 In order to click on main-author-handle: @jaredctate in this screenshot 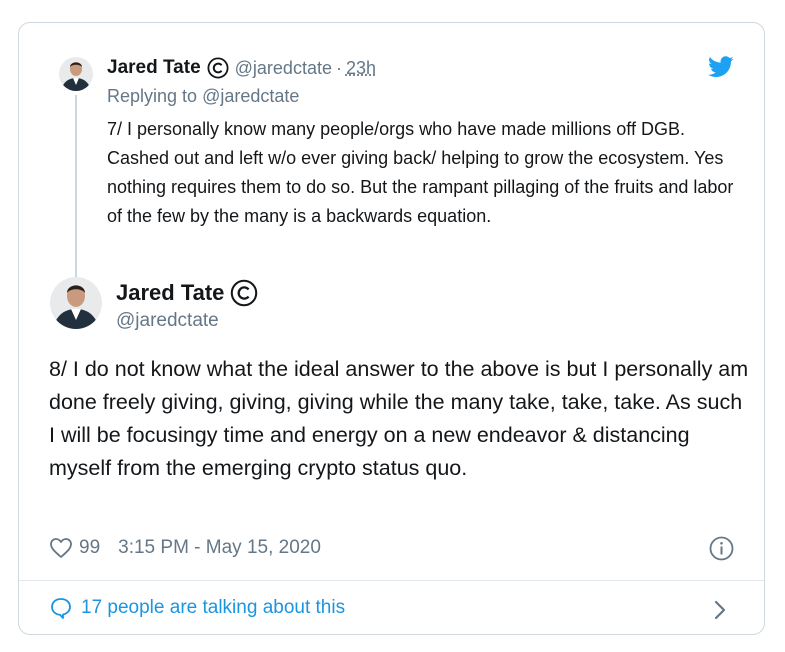, I will do `click(167, 321)`.